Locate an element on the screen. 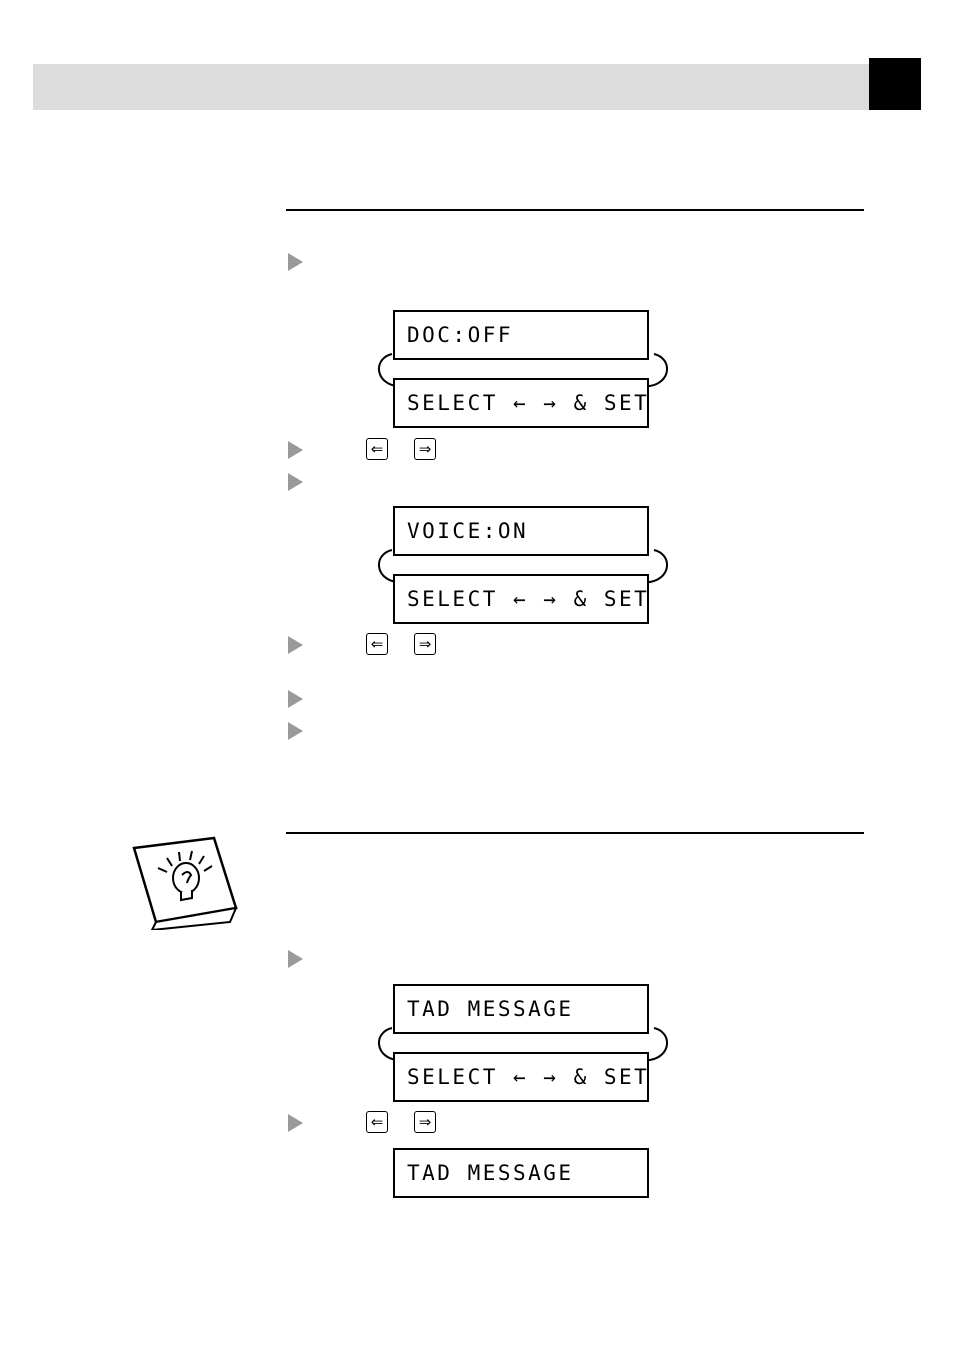  key-right-2: ⇒ is located at coordinates (425, 644).